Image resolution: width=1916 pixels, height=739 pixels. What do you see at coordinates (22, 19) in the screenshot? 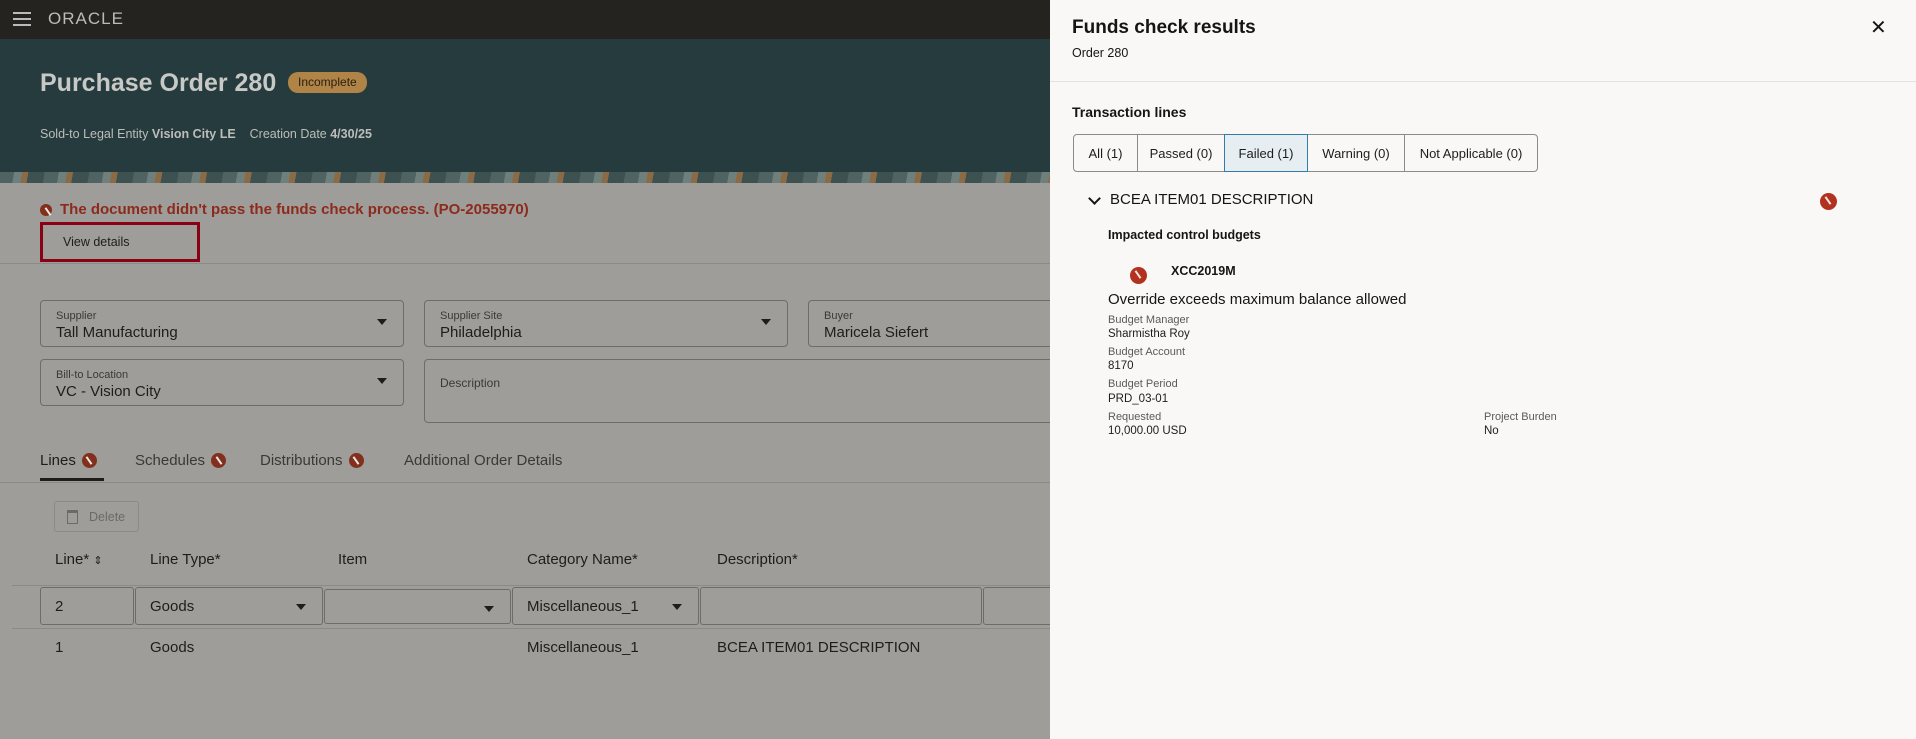
I see `hamburger-icon` at bounding box center [22, 19].